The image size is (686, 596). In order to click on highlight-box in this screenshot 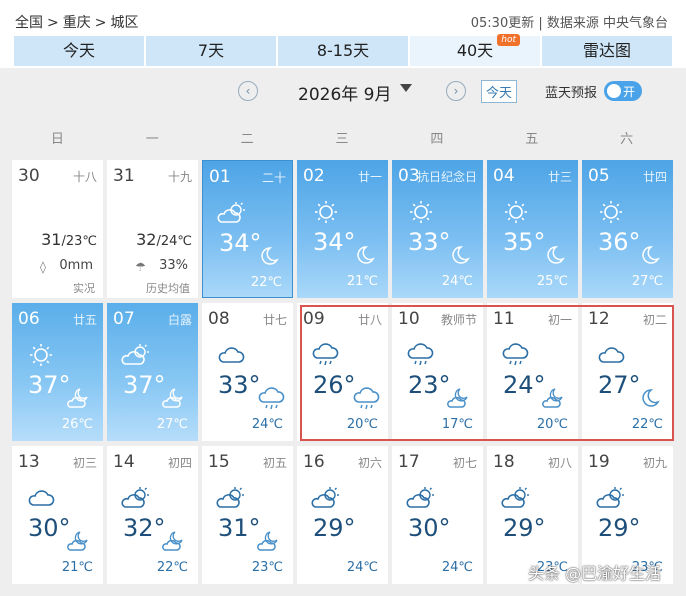, I will do `click(487, 373)`.